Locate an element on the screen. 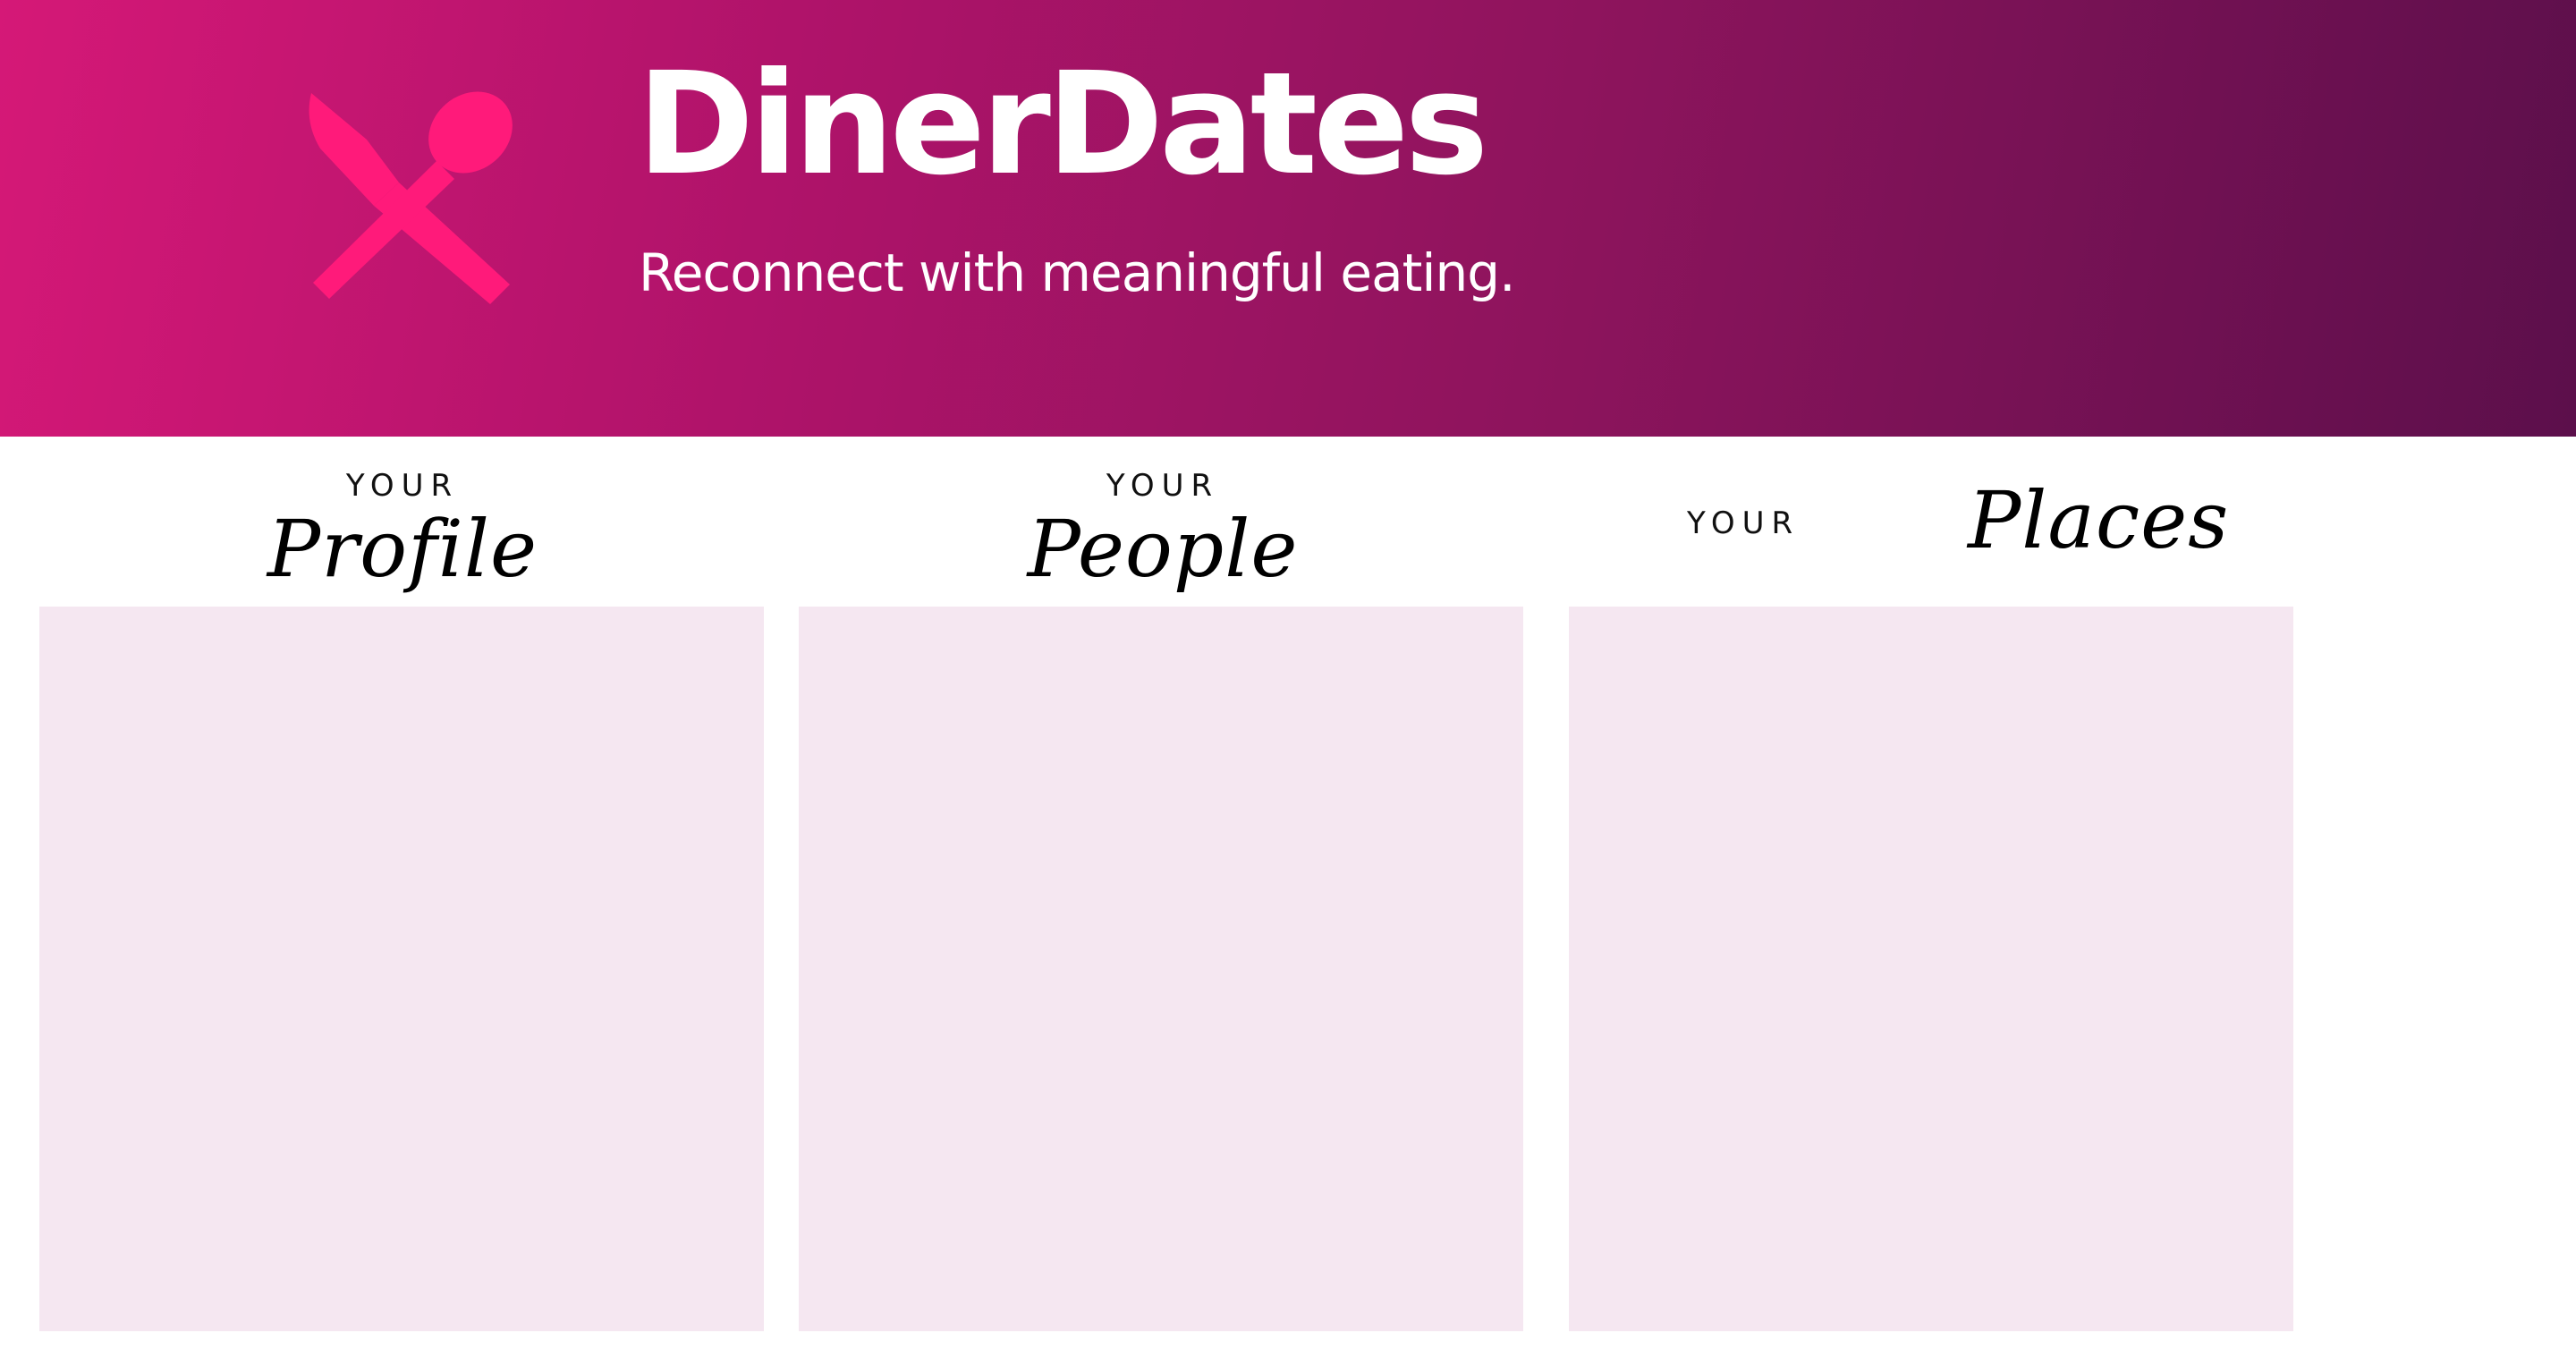 Image resolution: width=2576 pixels, height=1367 pixels. app-title: DinerDates is located at coordinates (1062, 124).